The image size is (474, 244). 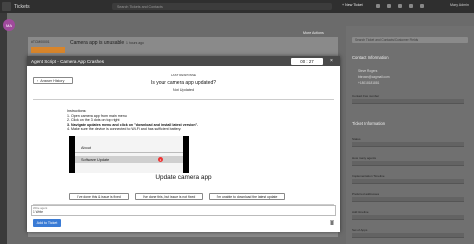 I want to click on ticket-status-badge, so click(x=48, y=50).